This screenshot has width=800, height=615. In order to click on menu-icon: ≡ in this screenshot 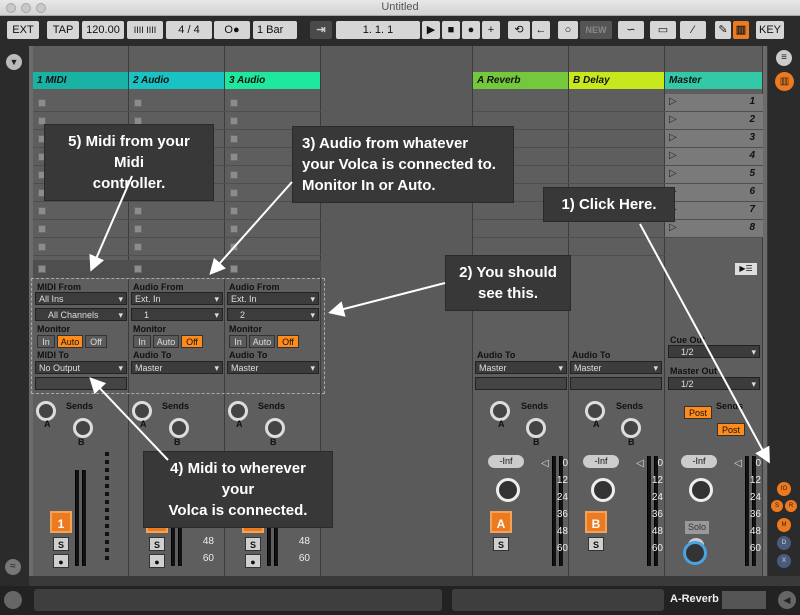, I will do `click(784, 58)`.